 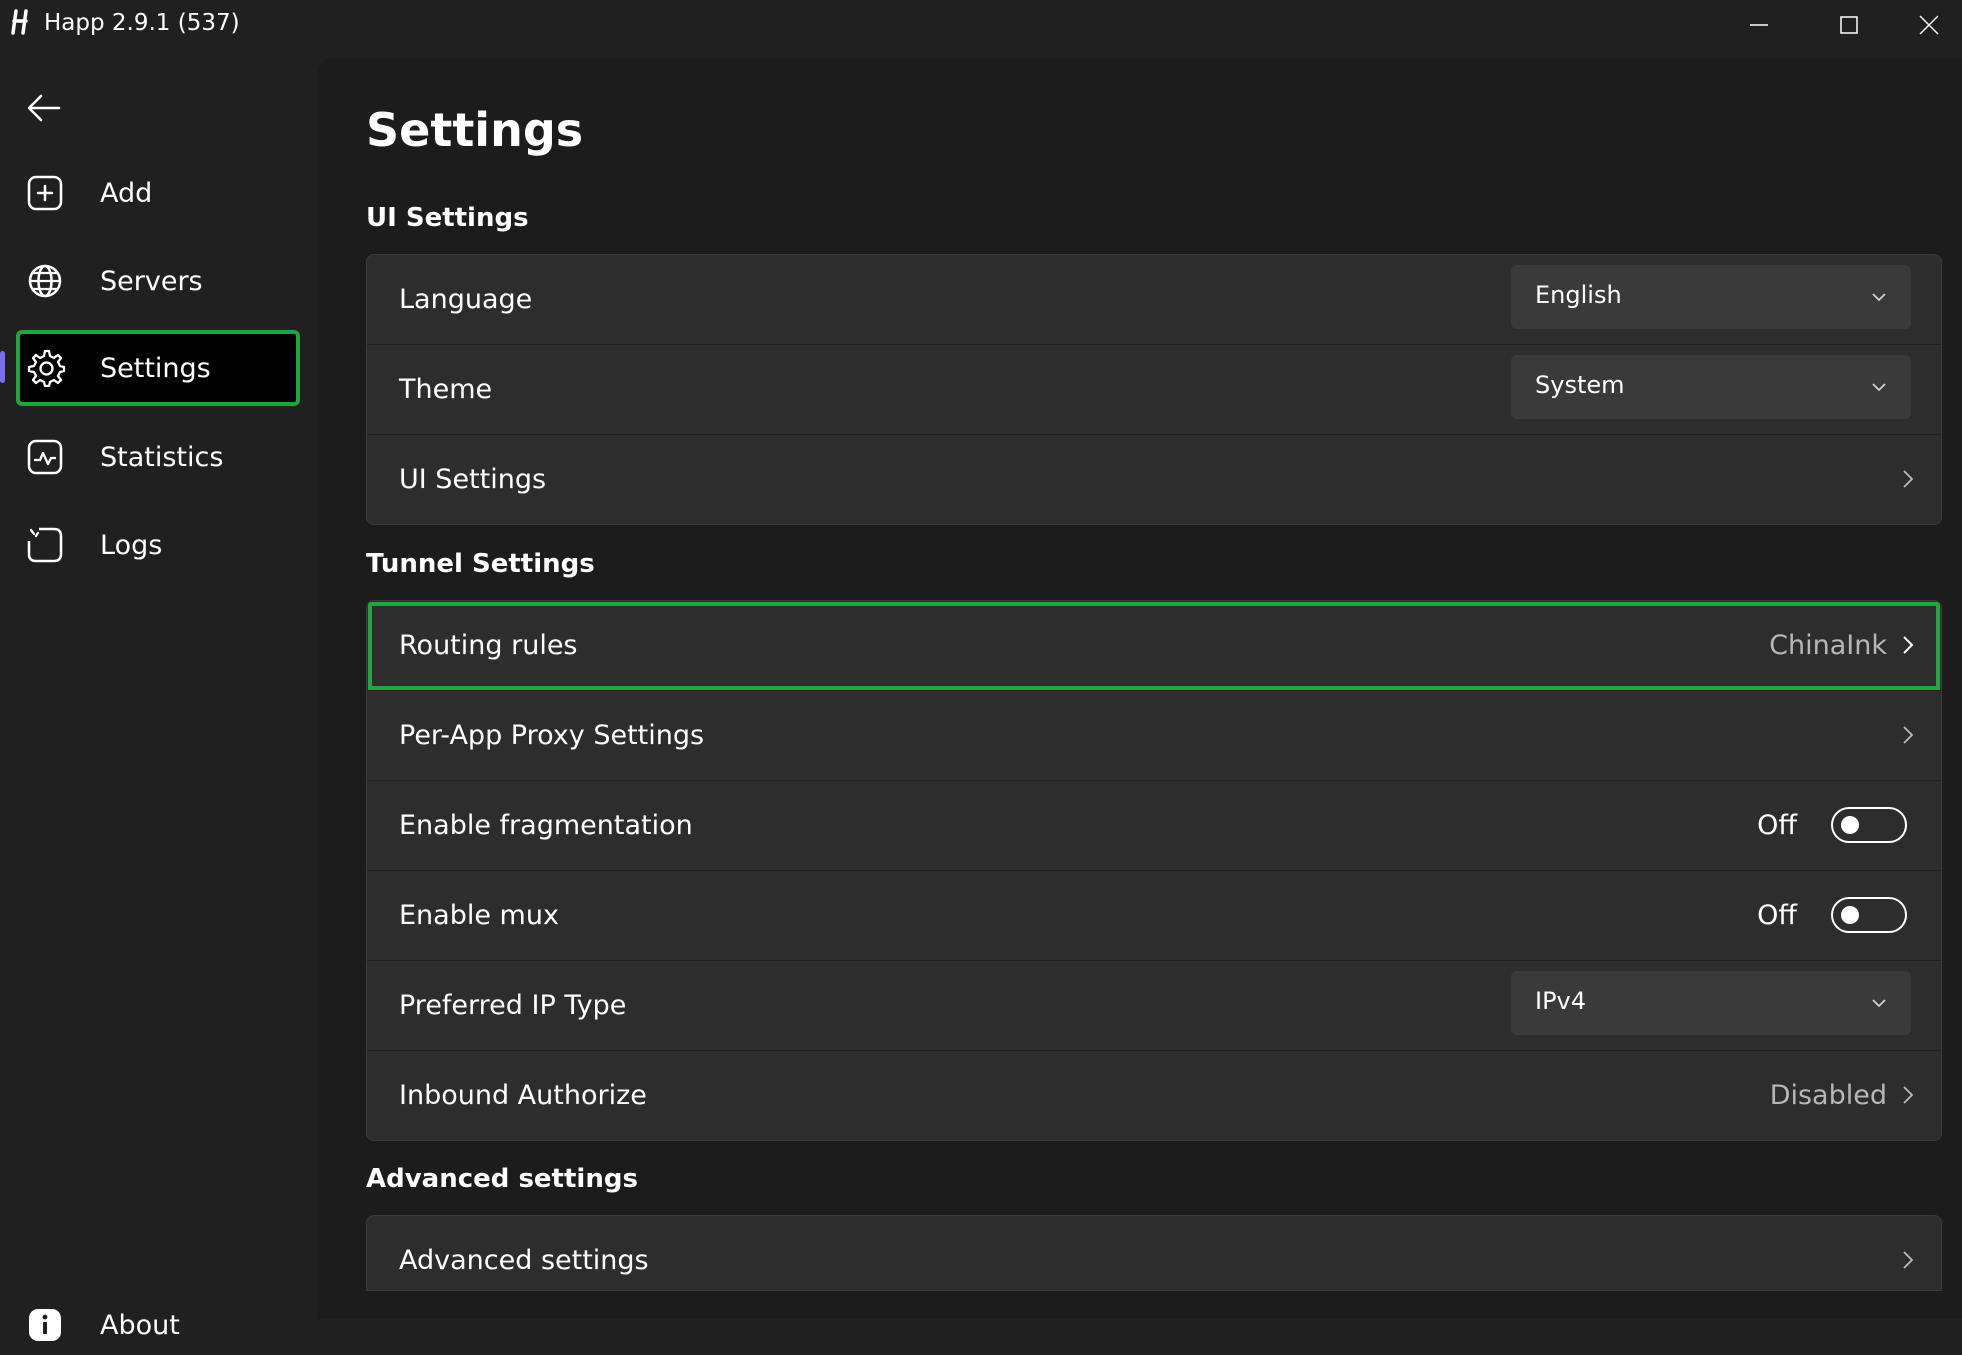 What do you see at coordinates (1711, 297) in the screenshot?
I see `language-dropdown: English` at bounding box center [1711, 297].